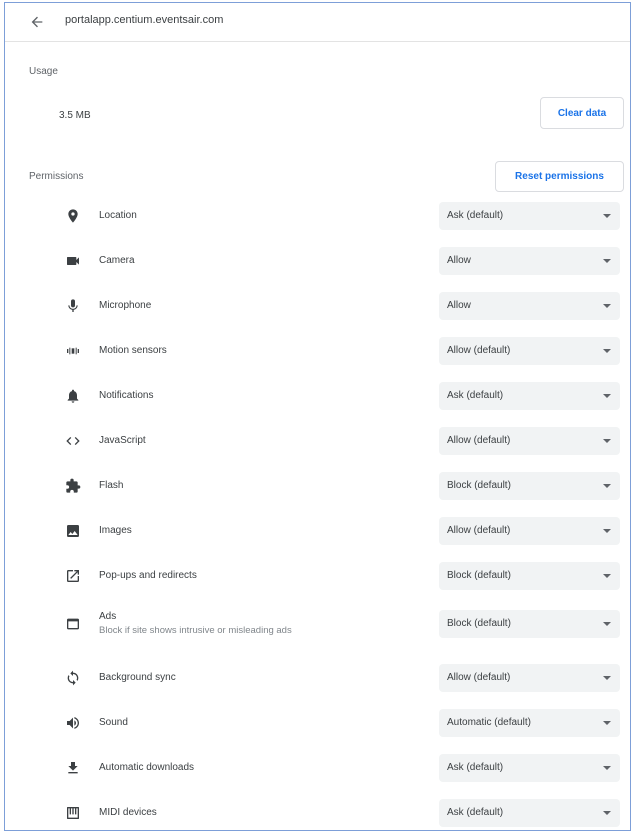 Image resolution: width=641 pixels, height=836 pixels. What do you see at coordinates (529, 351) in the screenshot?
I see `motion-sensors-select: Allow (default)` at bounding box center [529, 351].